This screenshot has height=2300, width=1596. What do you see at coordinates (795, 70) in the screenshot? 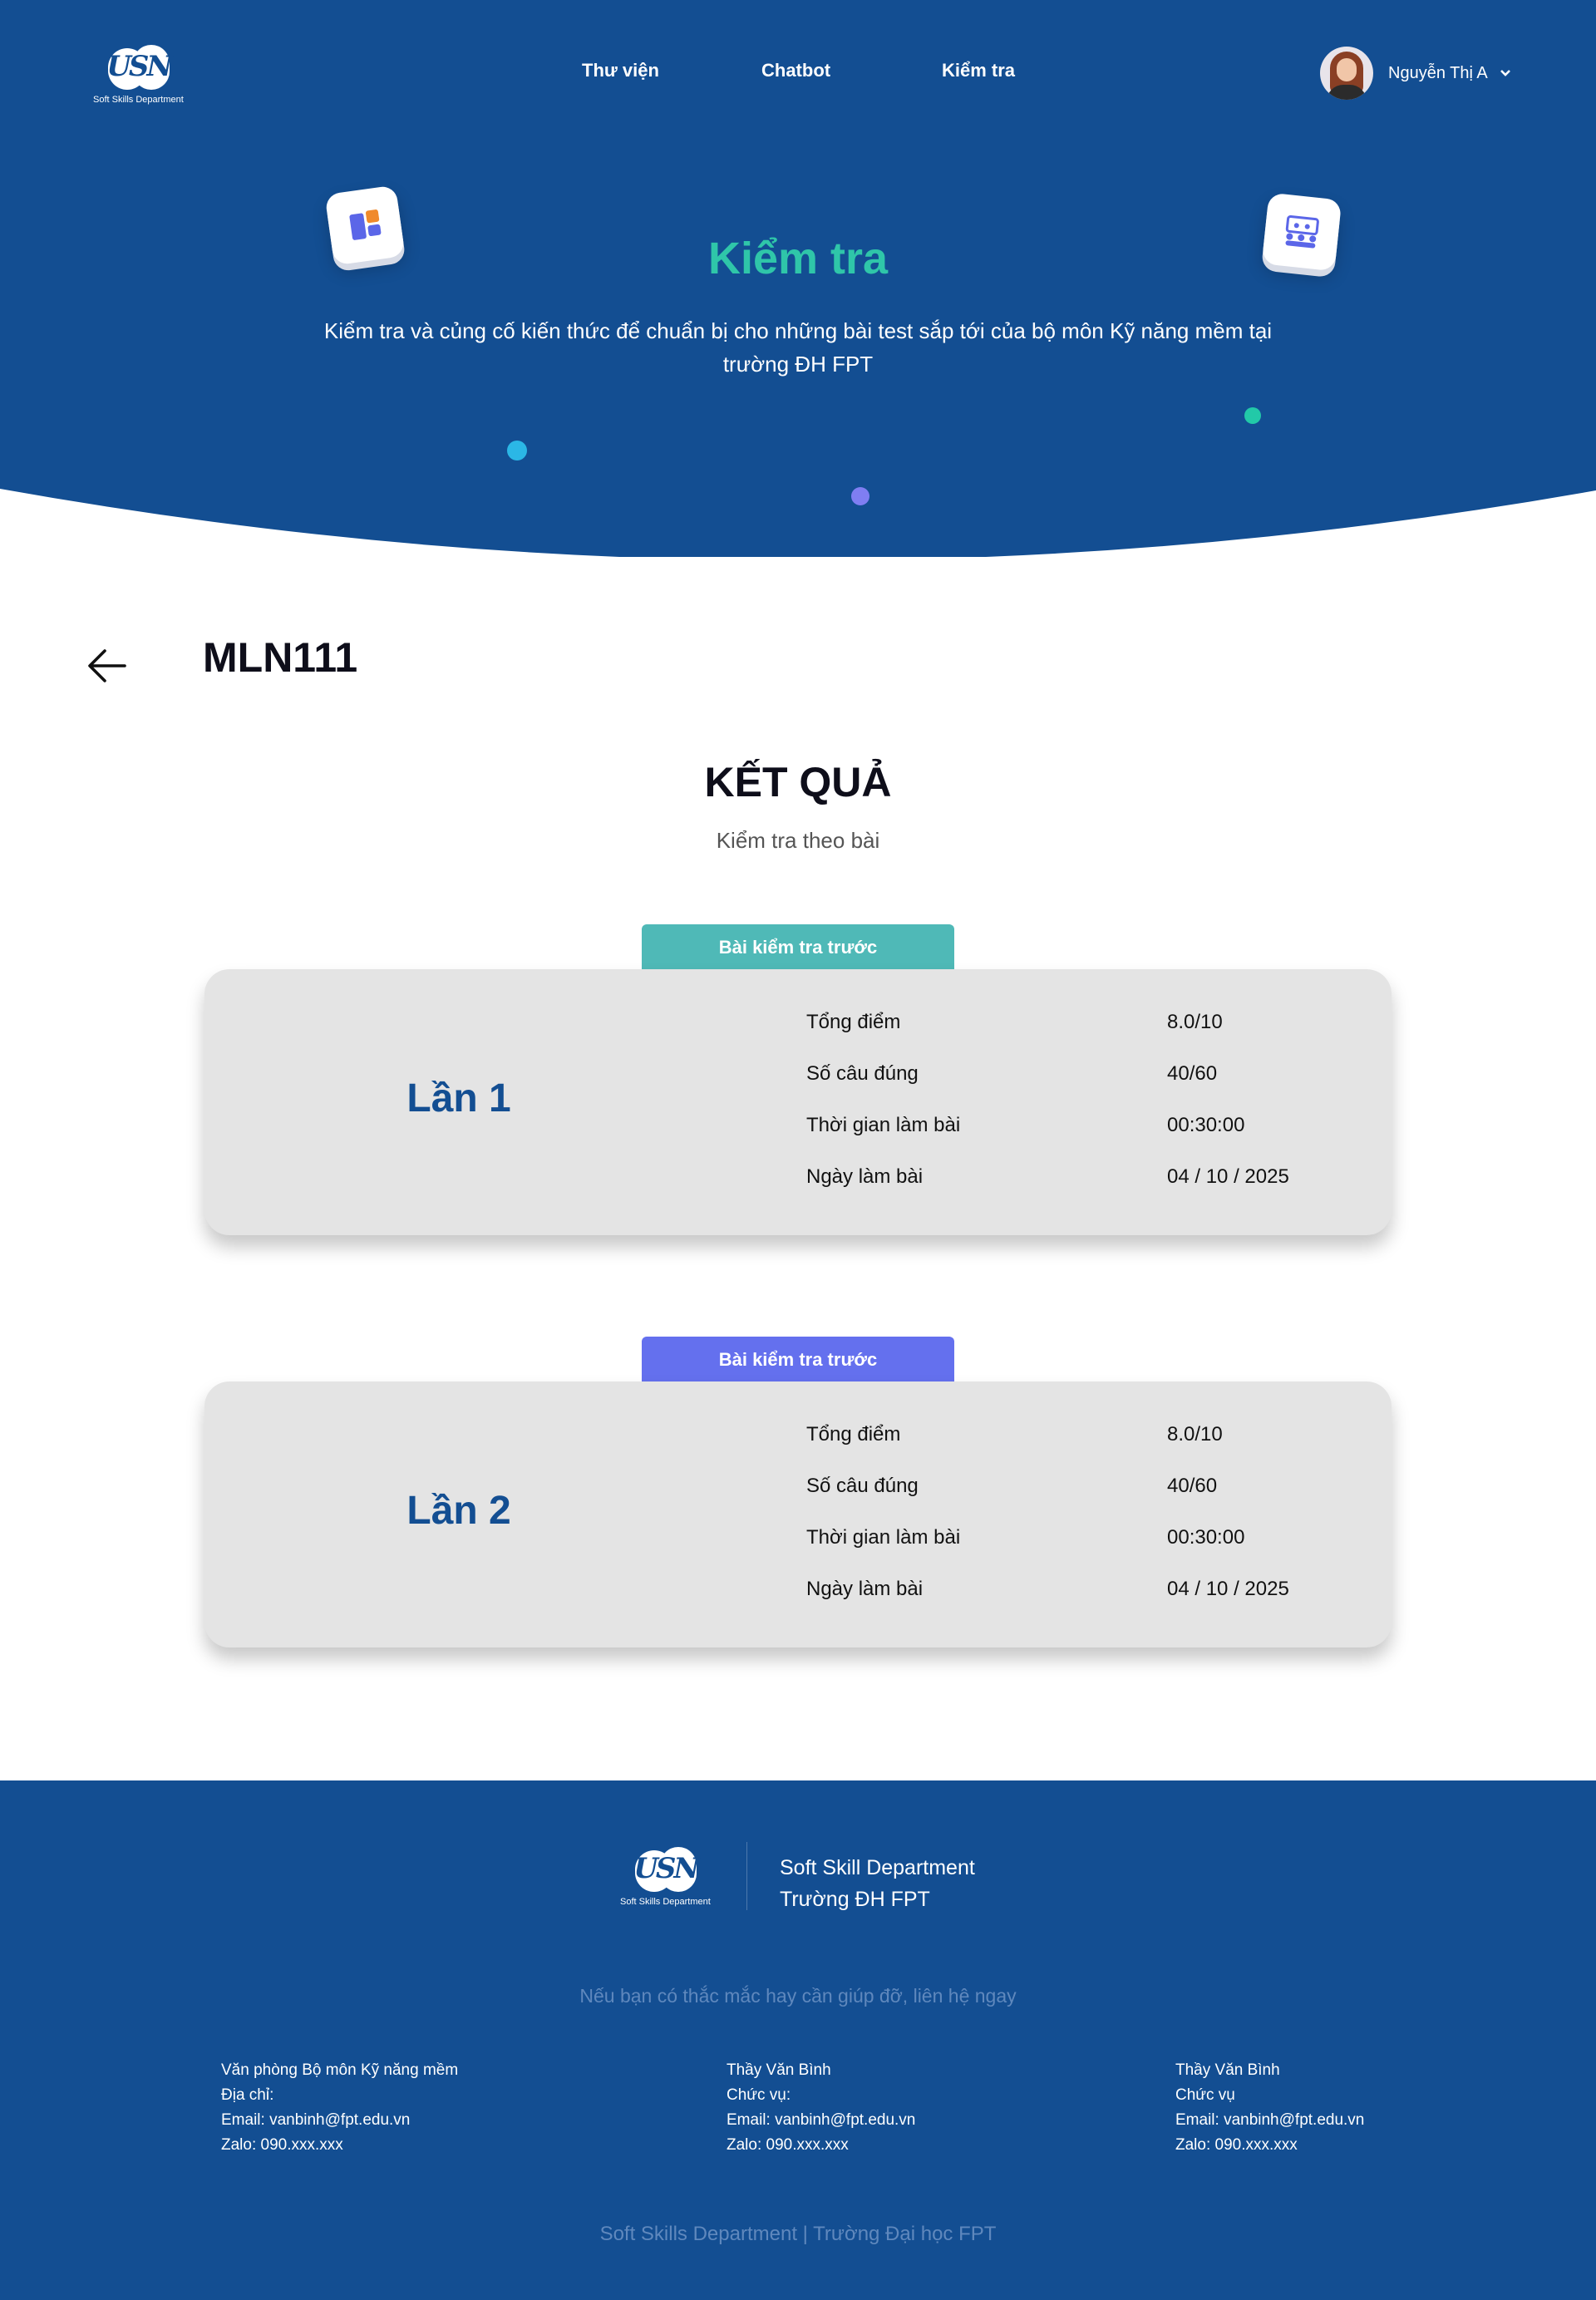
I see `nav-item-chatbot: Chatbot` at bounding box center [795, 70].